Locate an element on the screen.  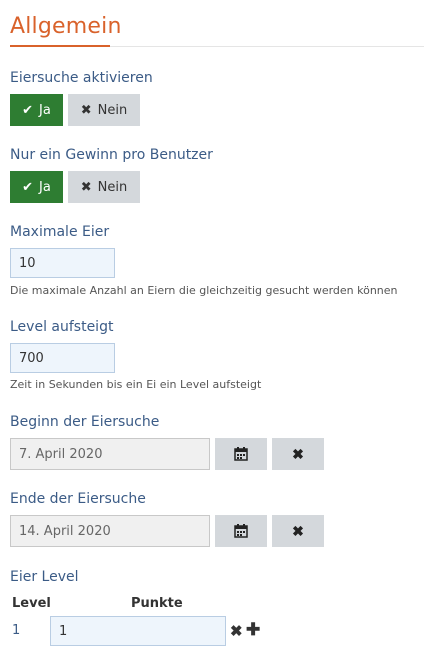
max-eggs-input: 10 is located at coordinates (62, 263).